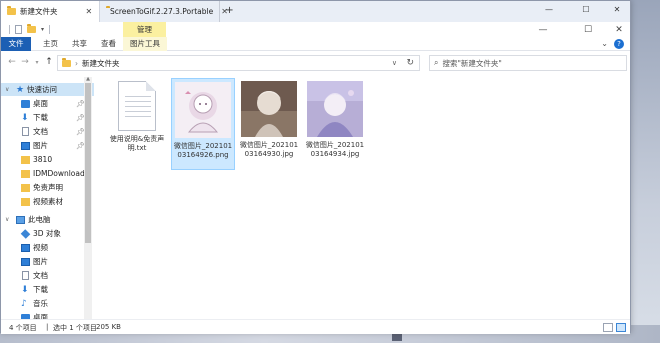 The height and width of the screenshot is (343, 660). I want to click on sidebar-item-quick-access: ∨ ★ 快速访问, so click(47, 89).